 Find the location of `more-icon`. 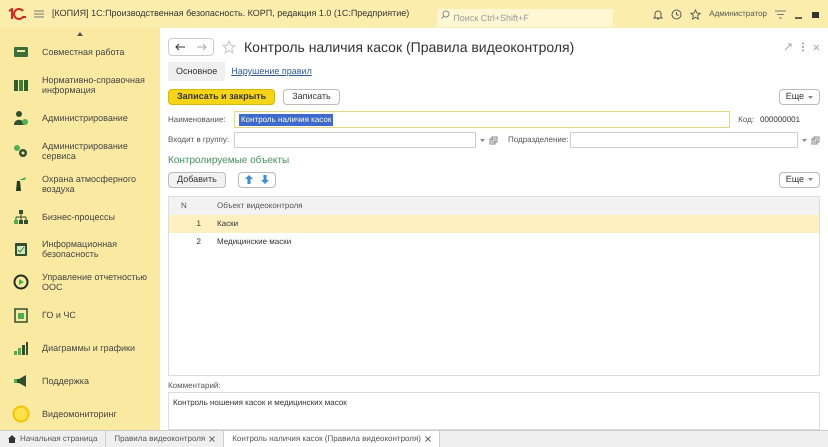

more-icon is located at coordinates (803, 47).